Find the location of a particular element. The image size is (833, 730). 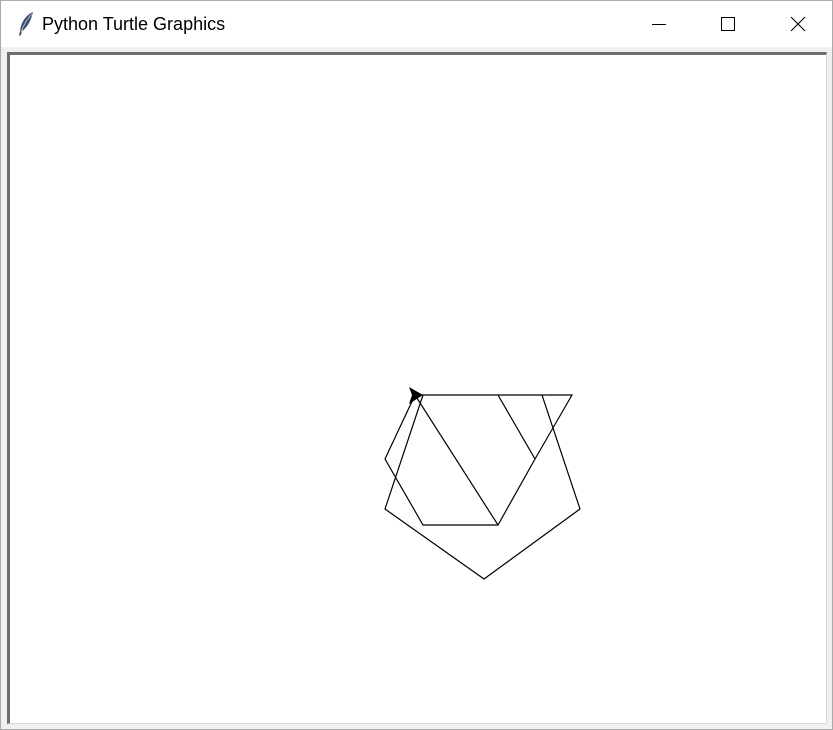

minimize-icon is located at coordinates (658, 24).